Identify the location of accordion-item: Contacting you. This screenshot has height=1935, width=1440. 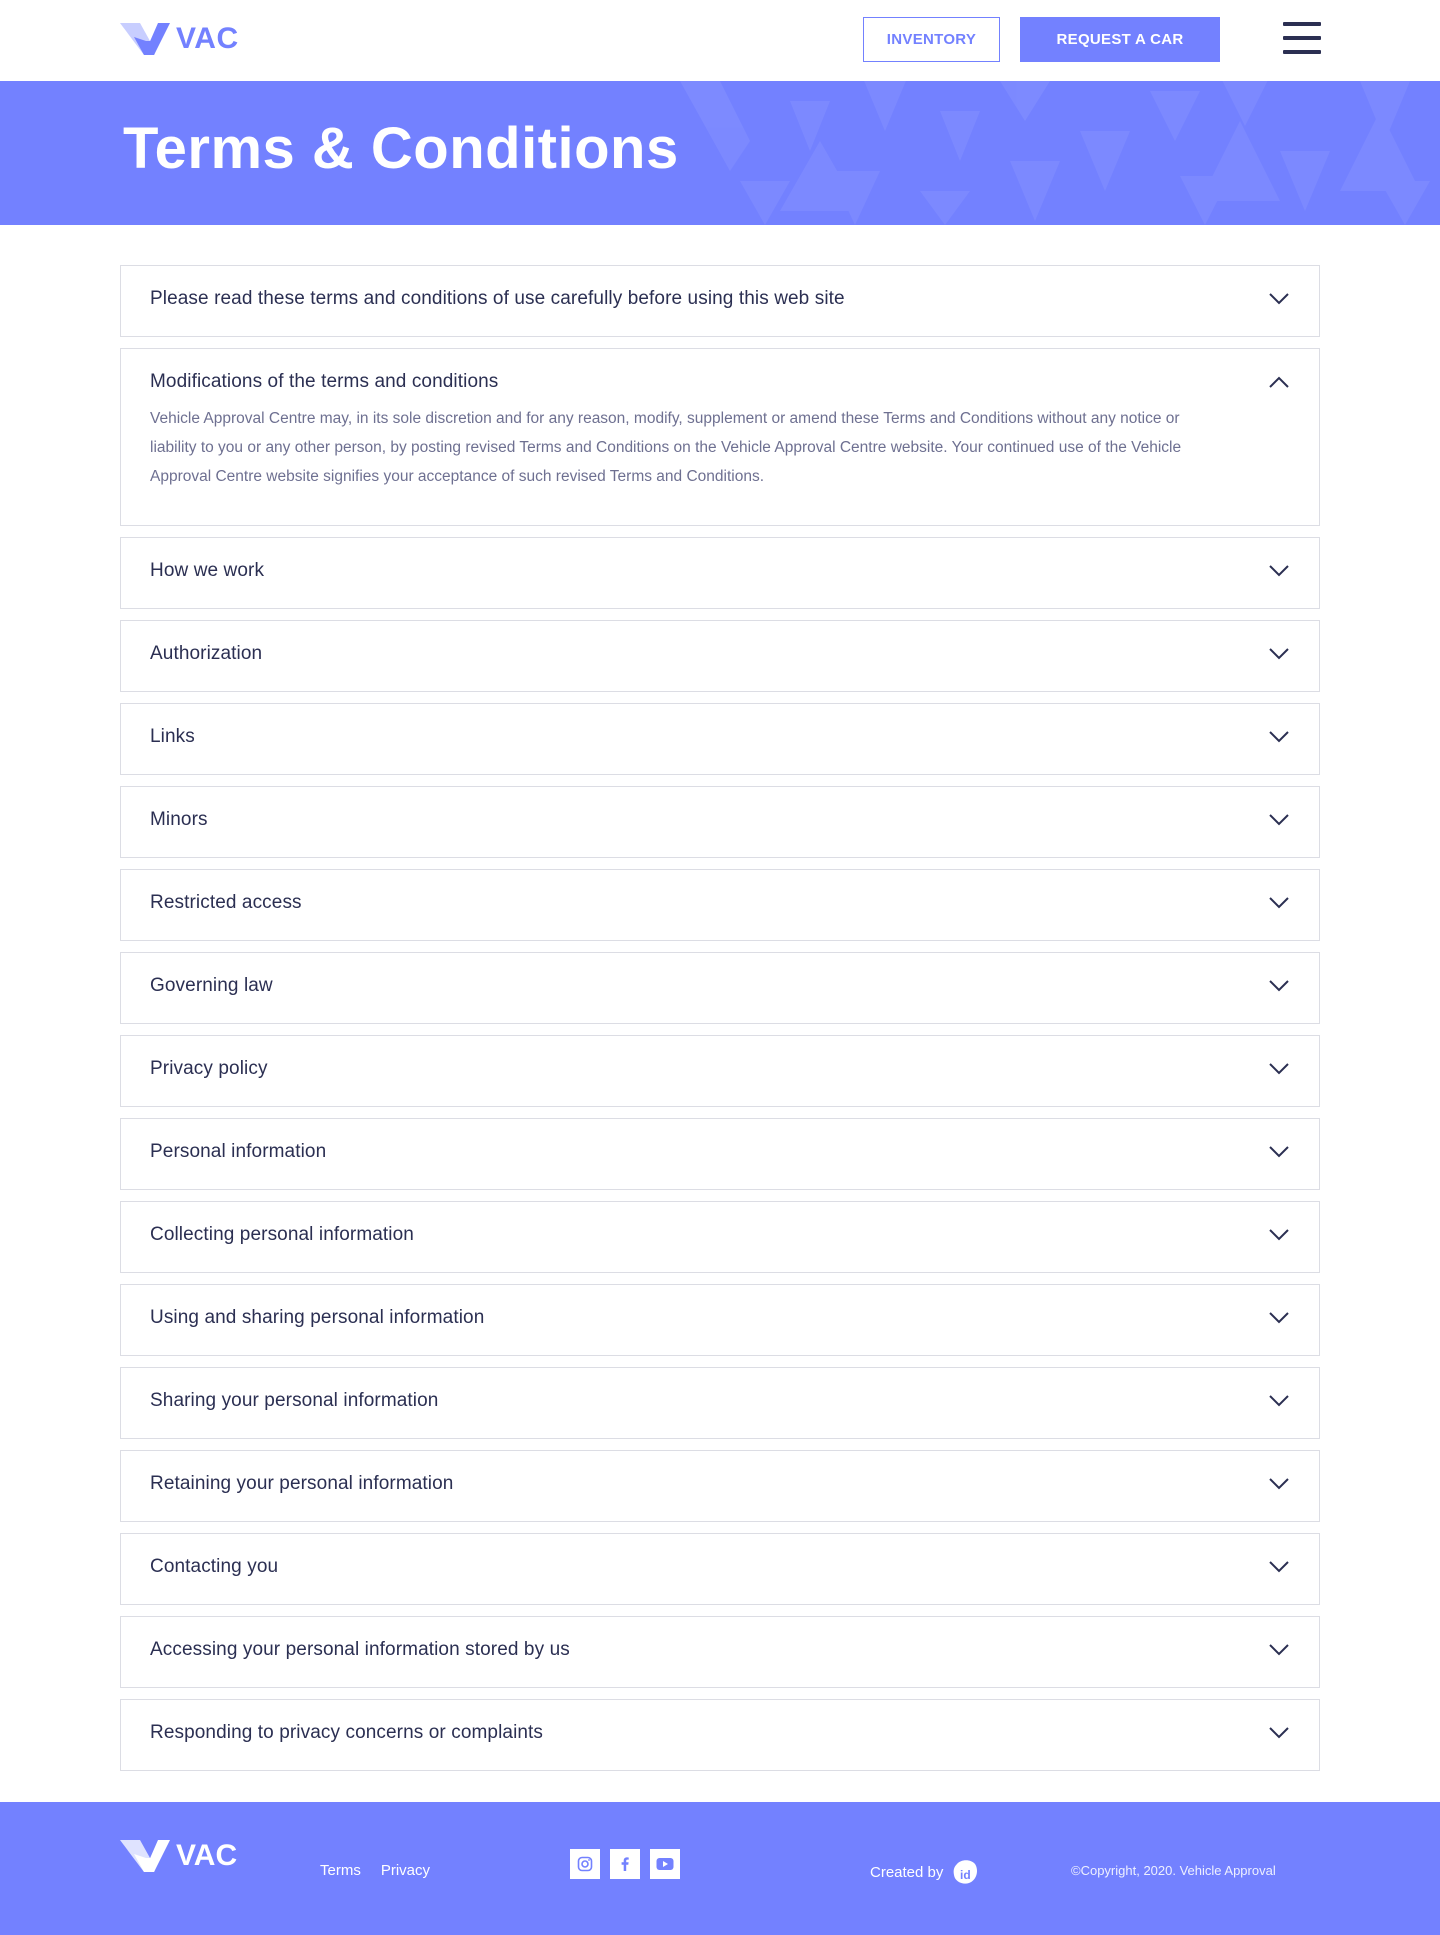
(720, 1569).